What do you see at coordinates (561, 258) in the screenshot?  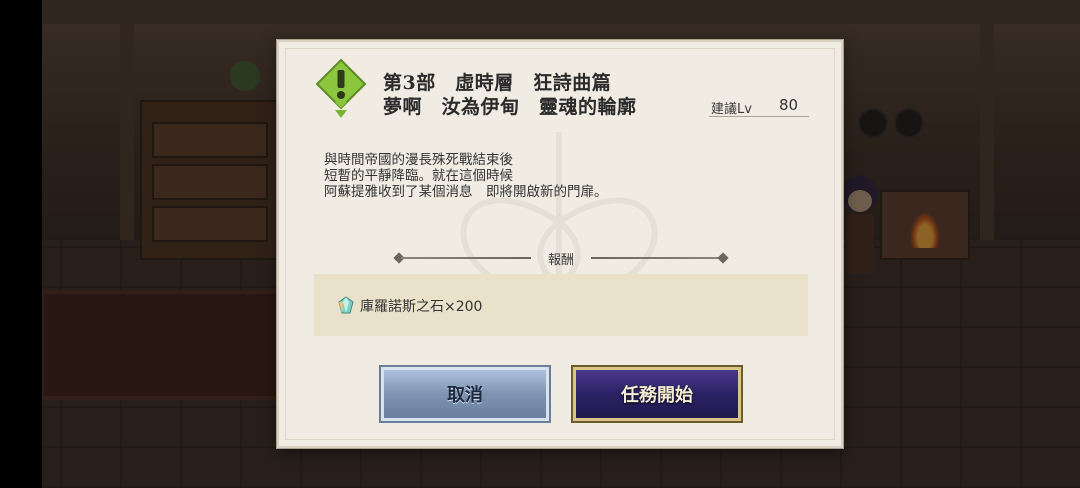 I see `reward-header: 報酬` at bounding box center [561, 258].